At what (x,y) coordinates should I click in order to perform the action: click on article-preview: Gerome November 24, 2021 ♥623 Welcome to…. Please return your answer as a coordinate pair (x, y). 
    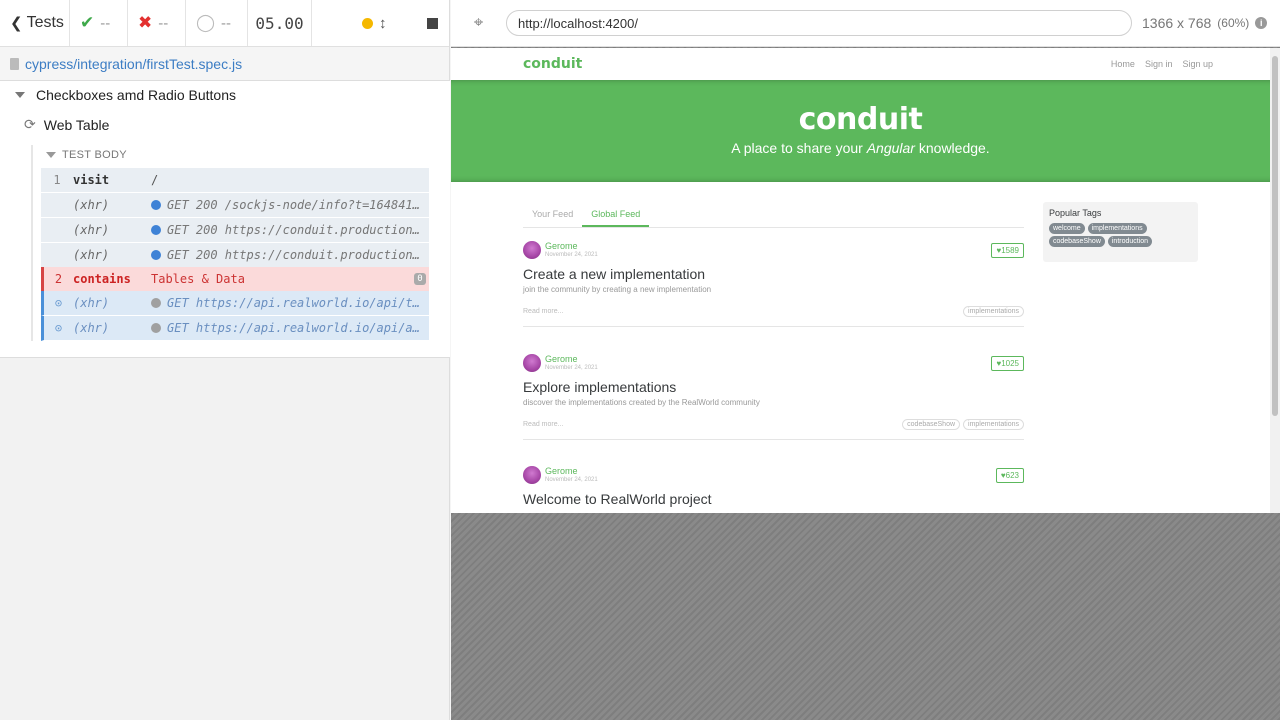
    Looking at the image, I should click on (773, 486).